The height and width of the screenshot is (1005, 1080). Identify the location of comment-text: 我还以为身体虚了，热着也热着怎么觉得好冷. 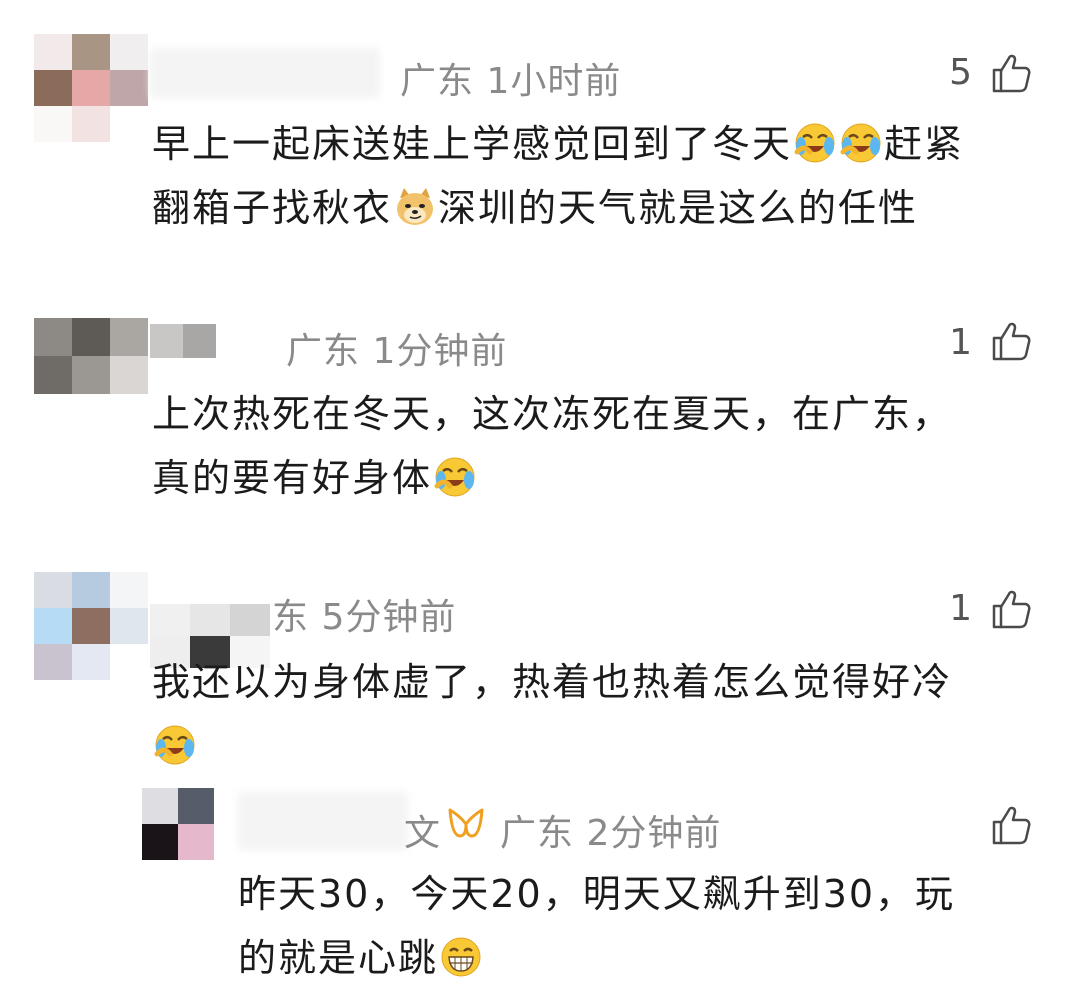
(602, 714).